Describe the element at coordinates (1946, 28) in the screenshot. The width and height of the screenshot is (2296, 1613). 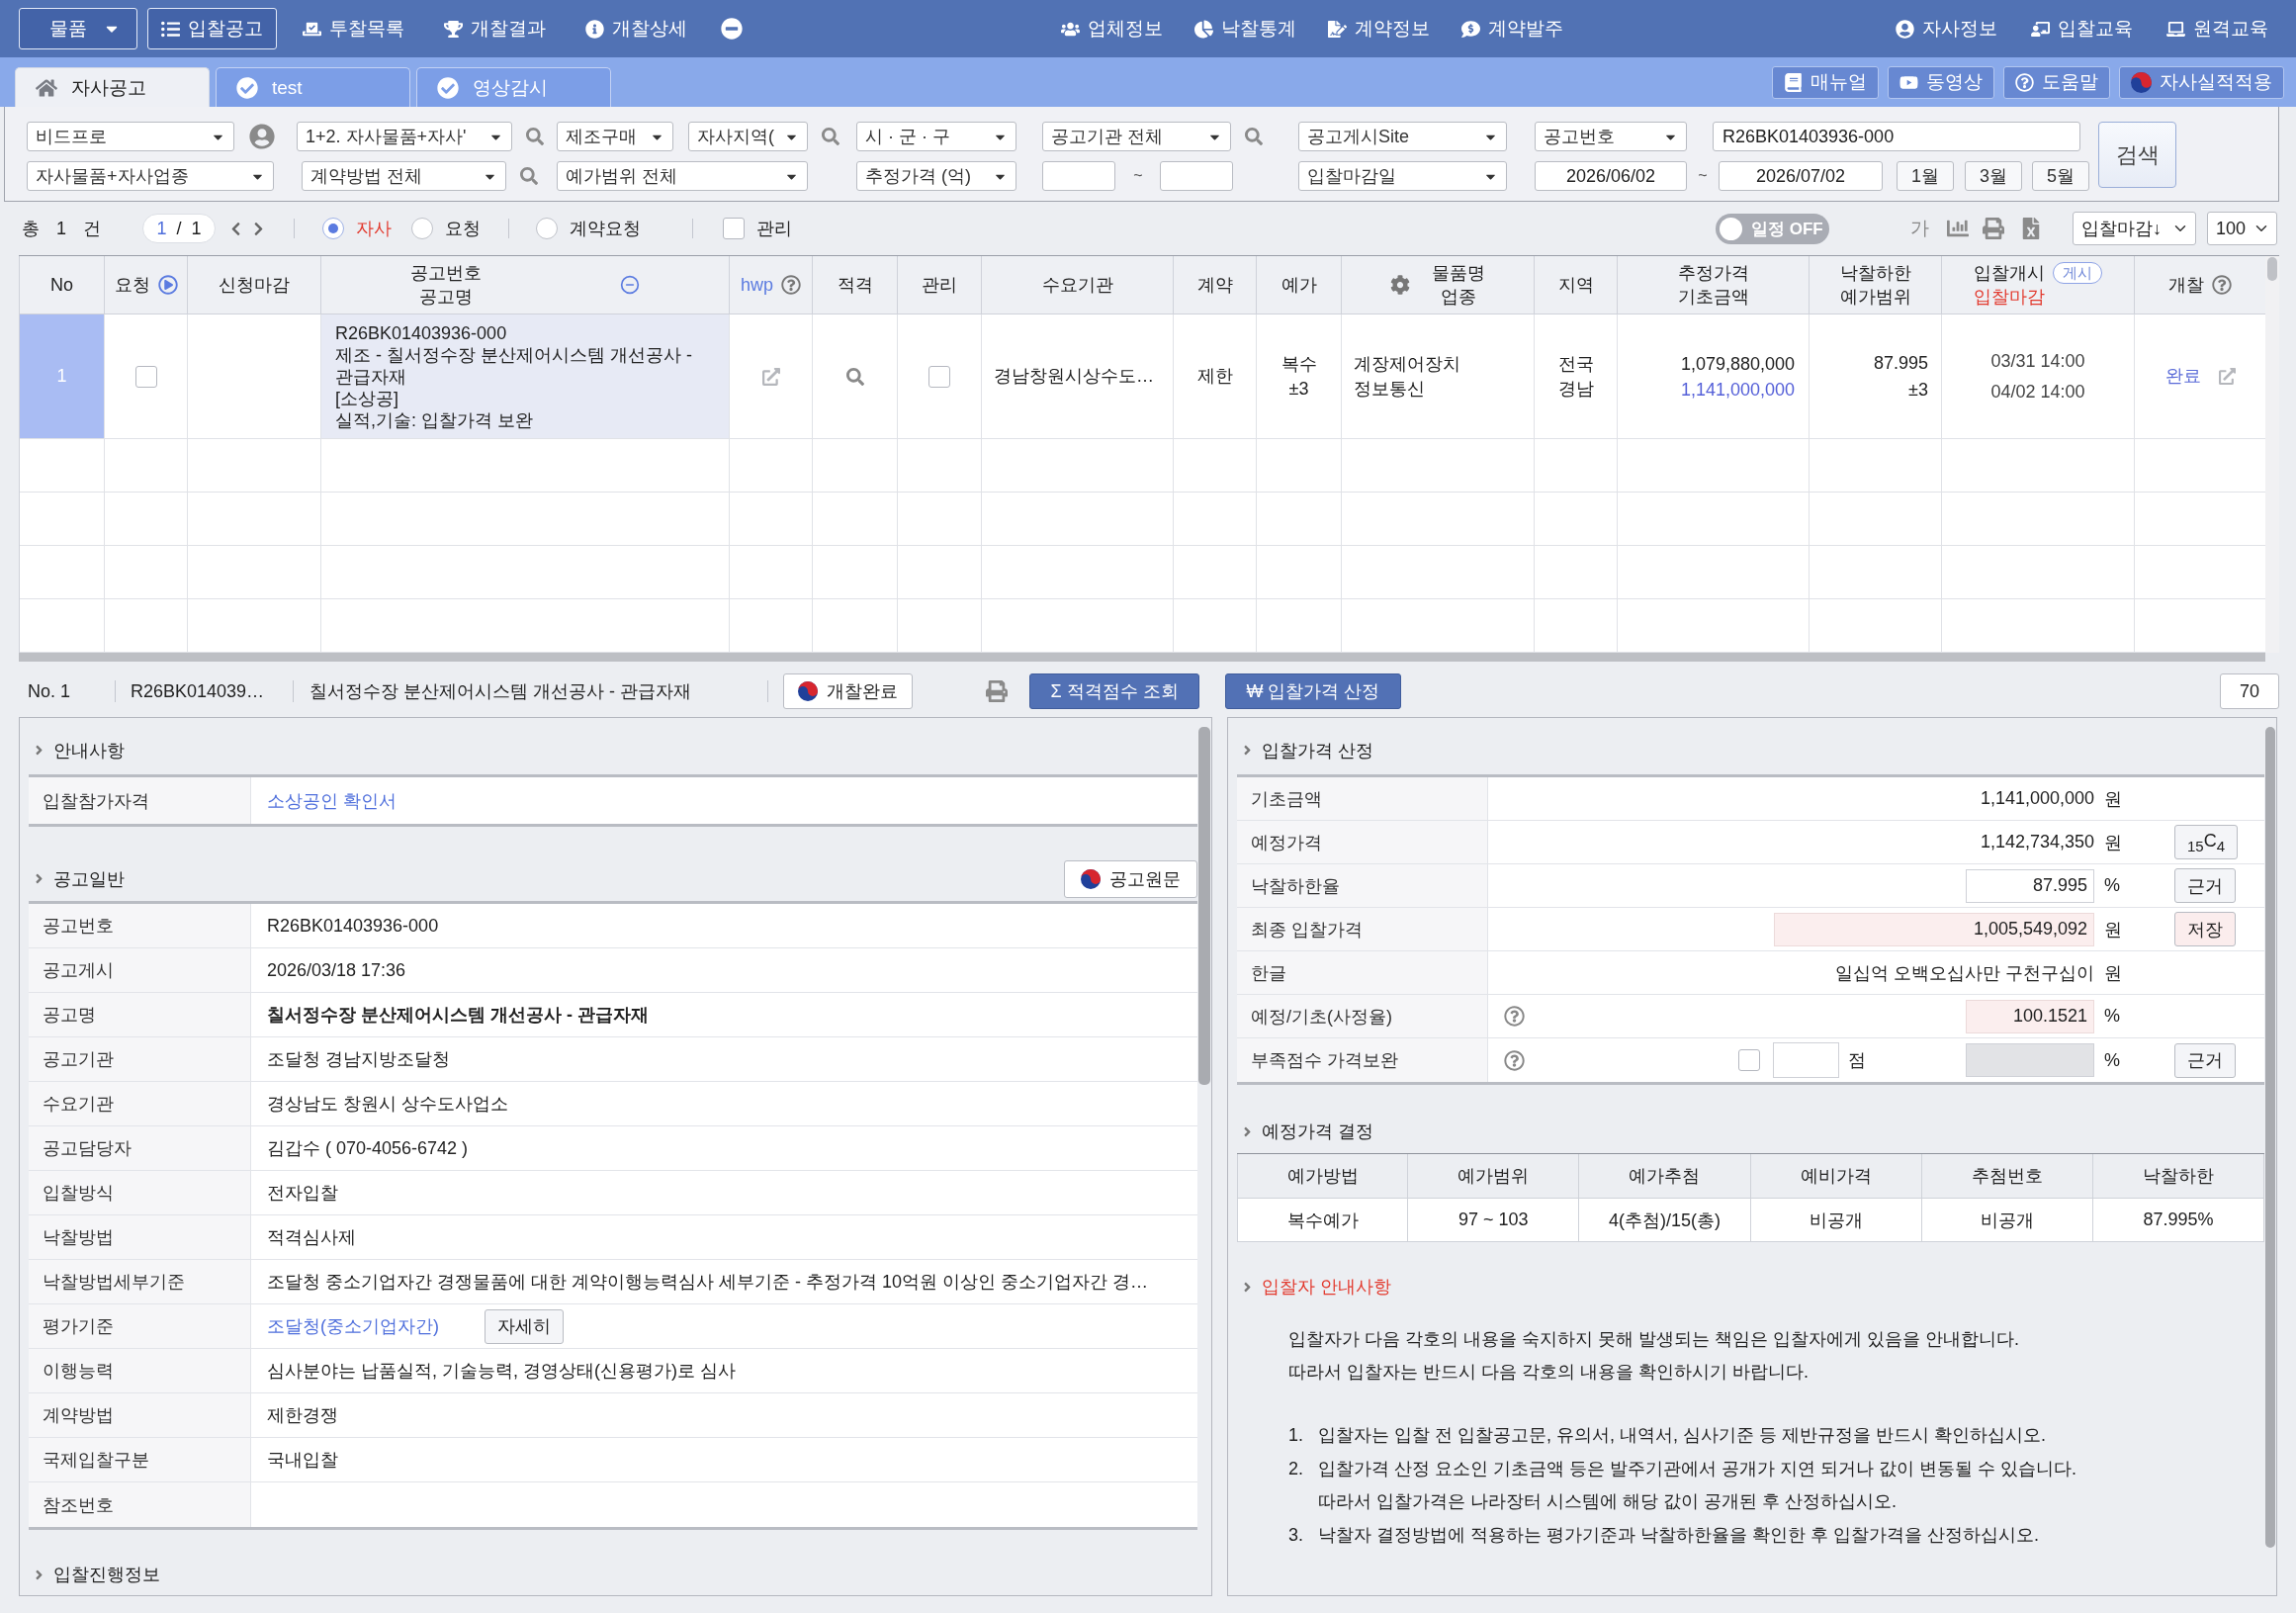
I see `nav-item: 자사정보` at that location.